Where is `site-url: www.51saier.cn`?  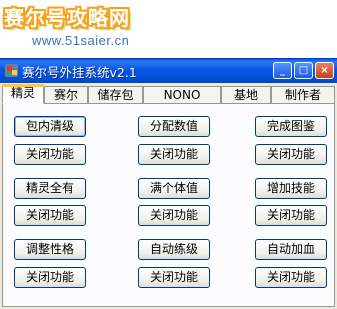 site-url: www.51saier.cn is located at coordinates (81, 40).